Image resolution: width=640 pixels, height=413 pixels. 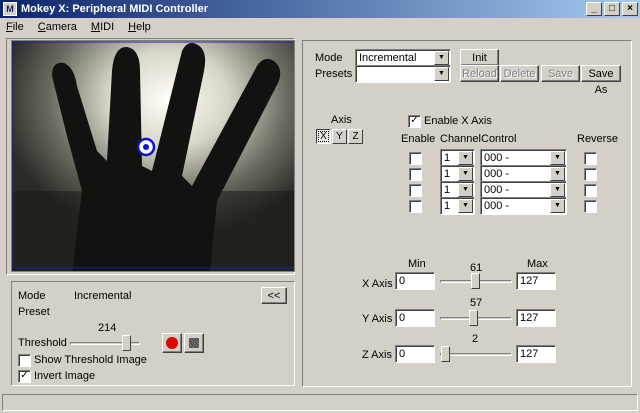 What do you see at coordinates (102, 27) in the screenshot?
I see `menu-midi: MIDI` at bounding box center [102, 27].